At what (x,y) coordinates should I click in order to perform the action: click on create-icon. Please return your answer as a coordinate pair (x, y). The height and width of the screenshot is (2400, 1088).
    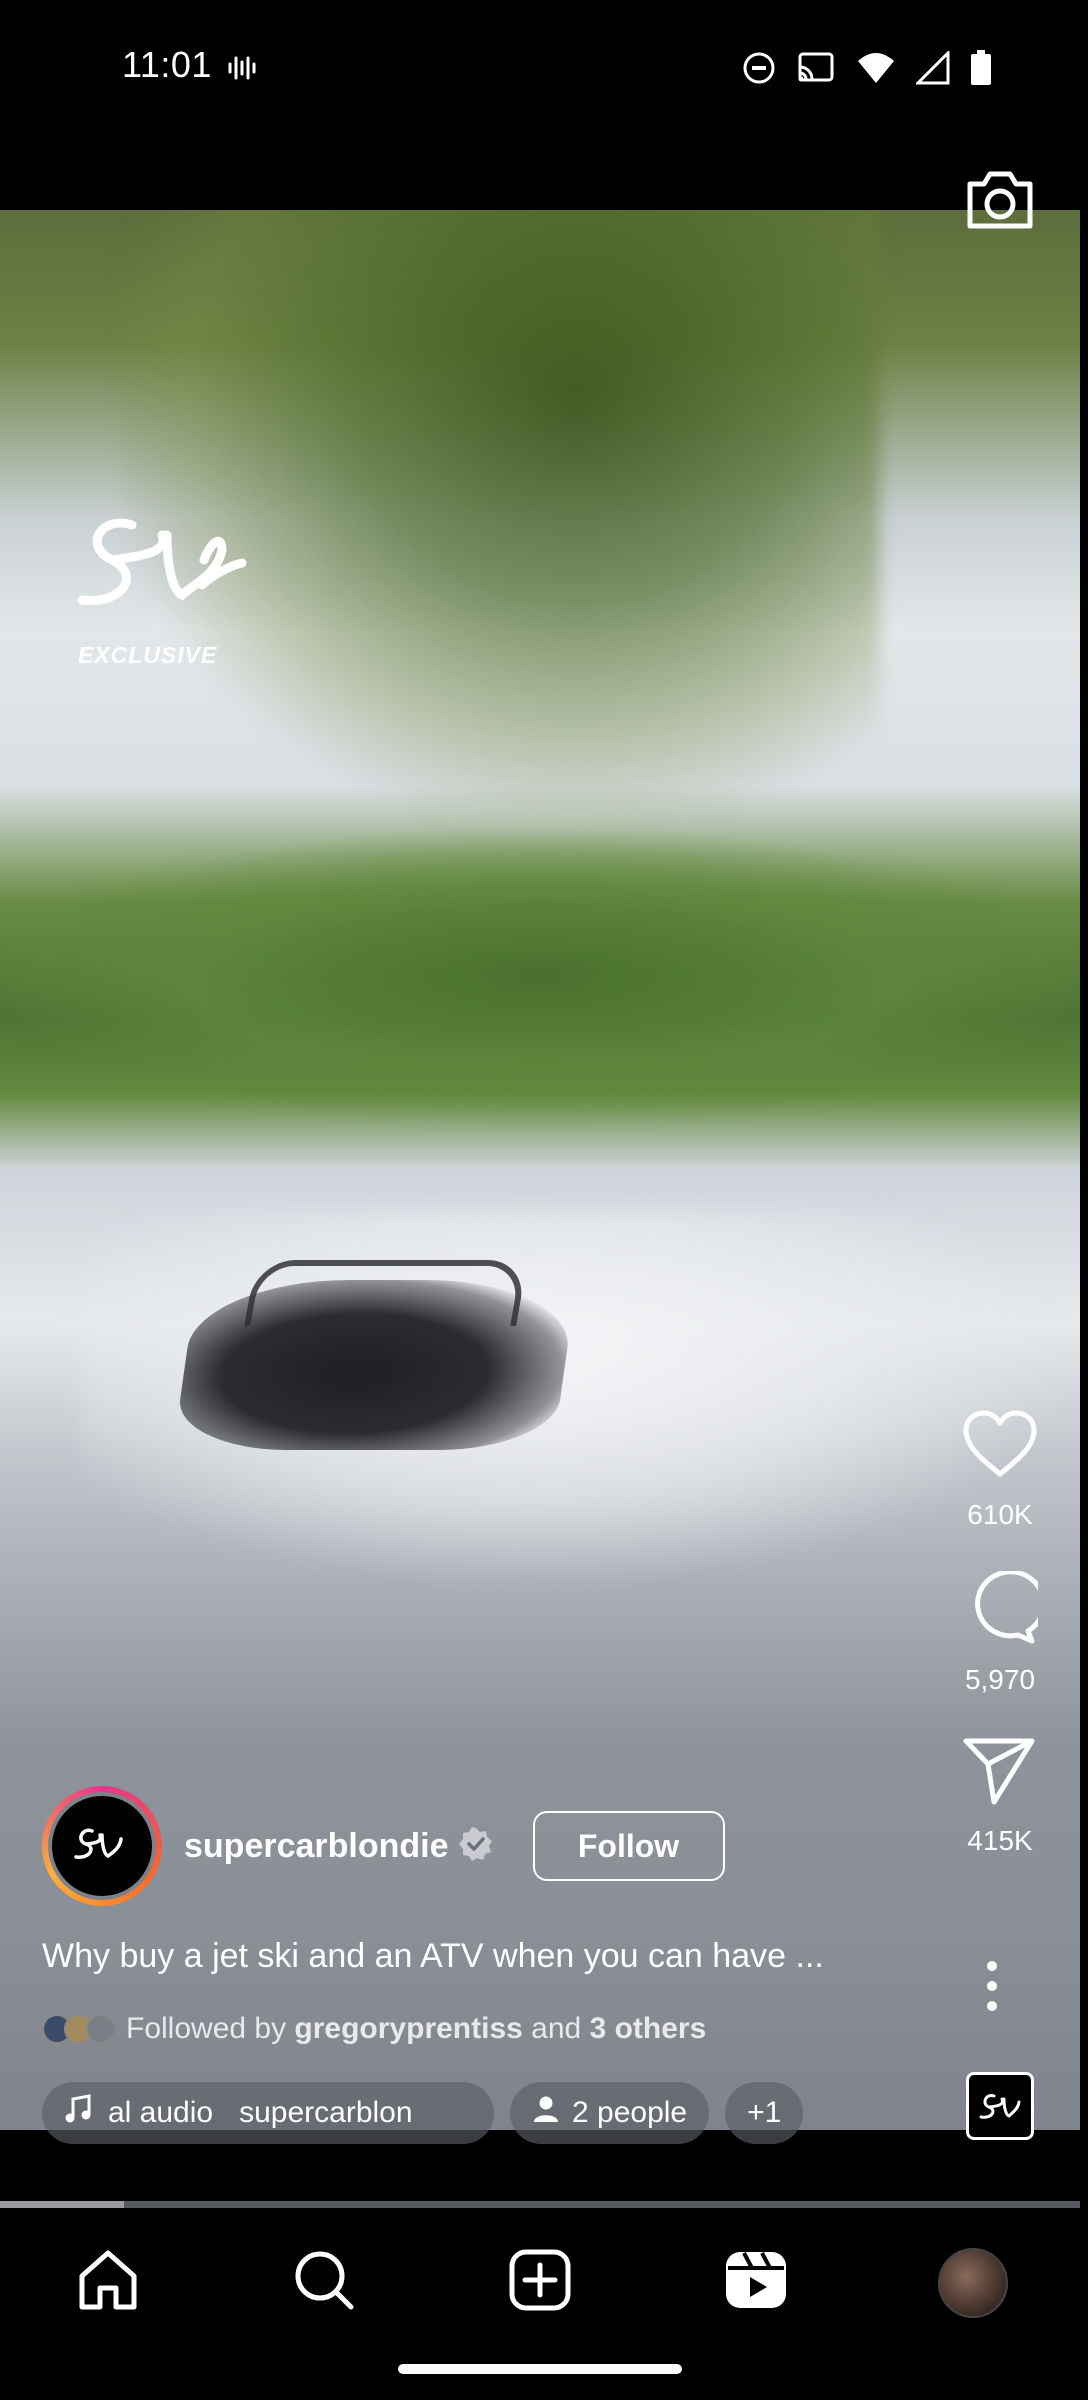
    Looking at the image, I should click on (540, 2282).